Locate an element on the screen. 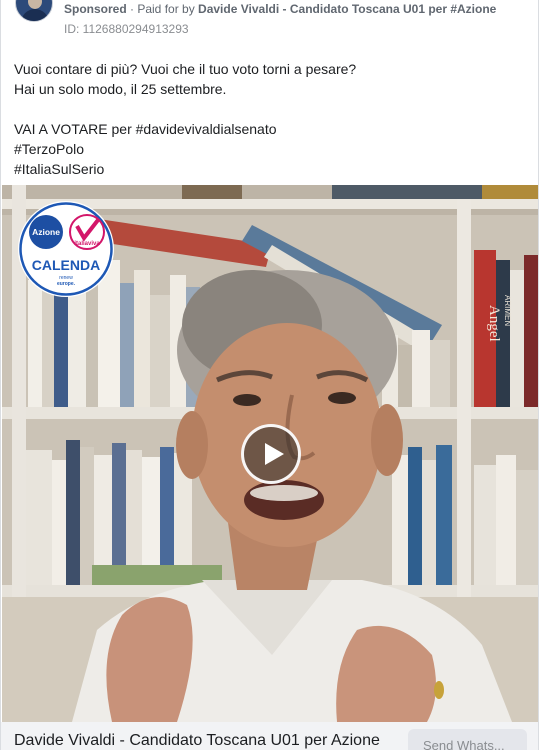 Image resolution: width=539 pixels, height=750 pixels. logo-azione-text: Azione is located at coordinates (46, 232).